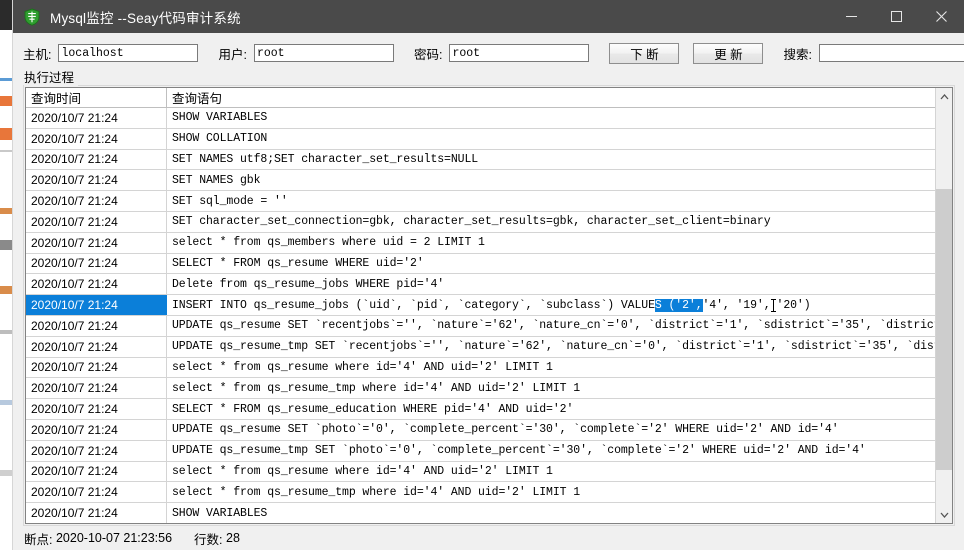 This screenshot has width=964, height=550. What do you see at coordinates (480, 201) in the screenshot?
I see `table-row: 2020/10/7 21:24 SET sql_mode = ''` at bounding box center [480, 201].